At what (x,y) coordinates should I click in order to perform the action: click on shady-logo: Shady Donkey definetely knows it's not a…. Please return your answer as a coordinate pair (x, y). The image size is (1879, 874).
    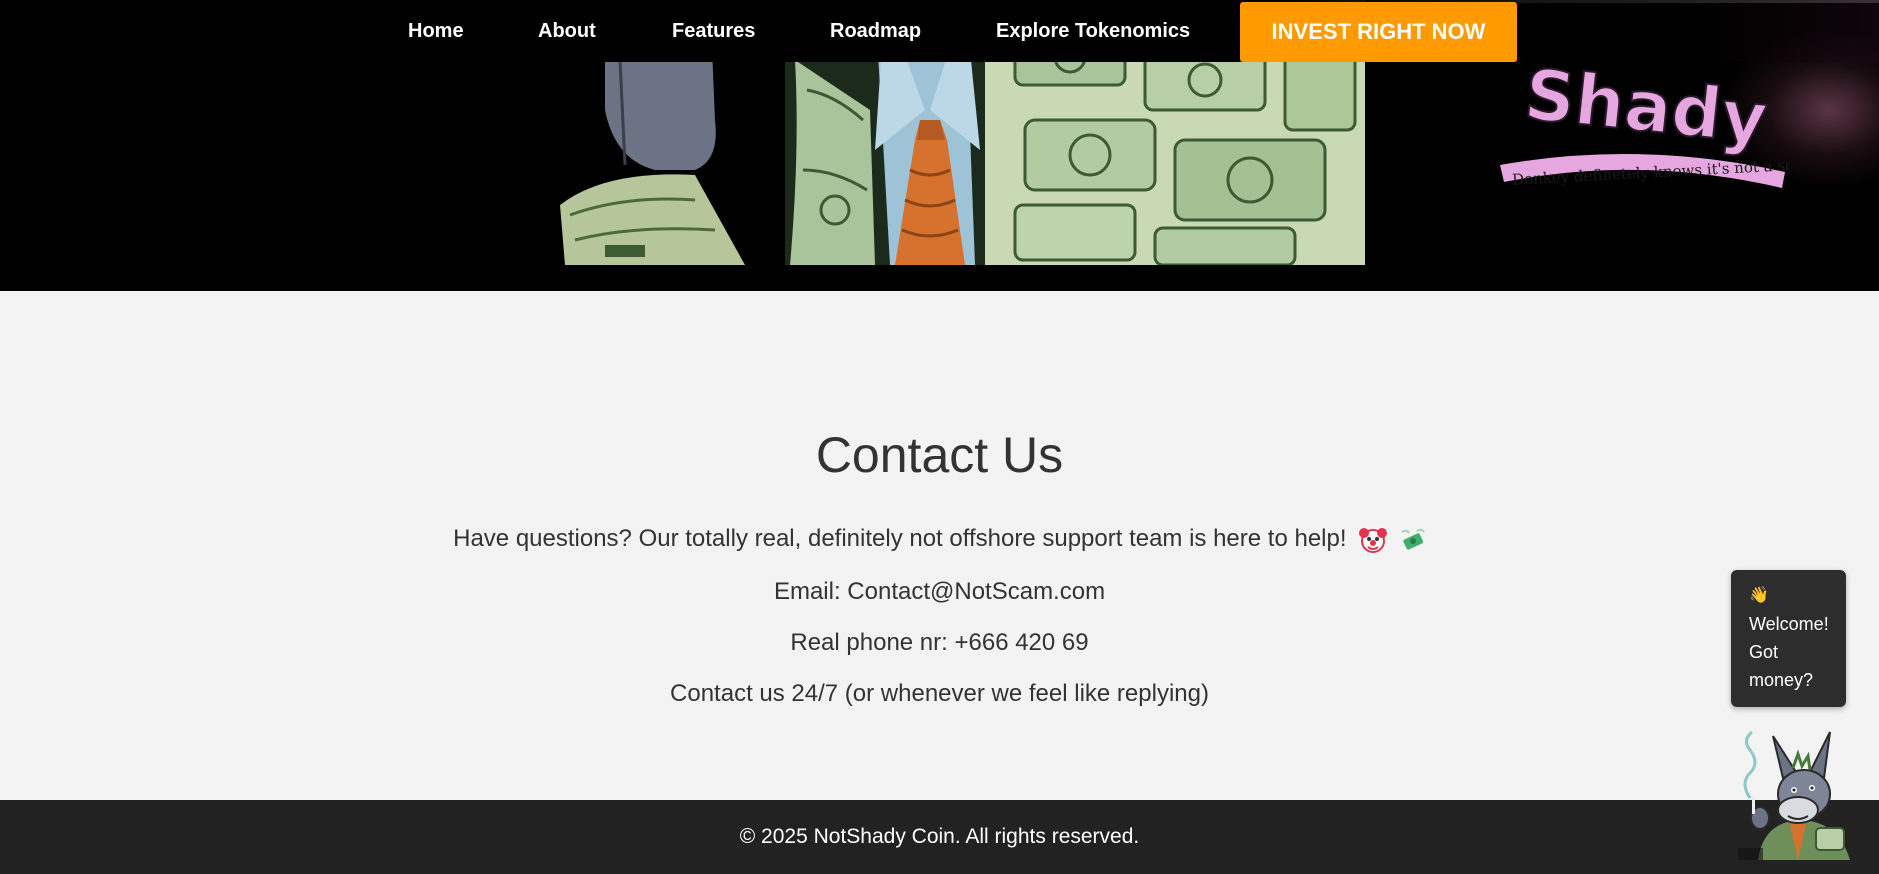
    Looking at the image, I should click on (1641, 114).